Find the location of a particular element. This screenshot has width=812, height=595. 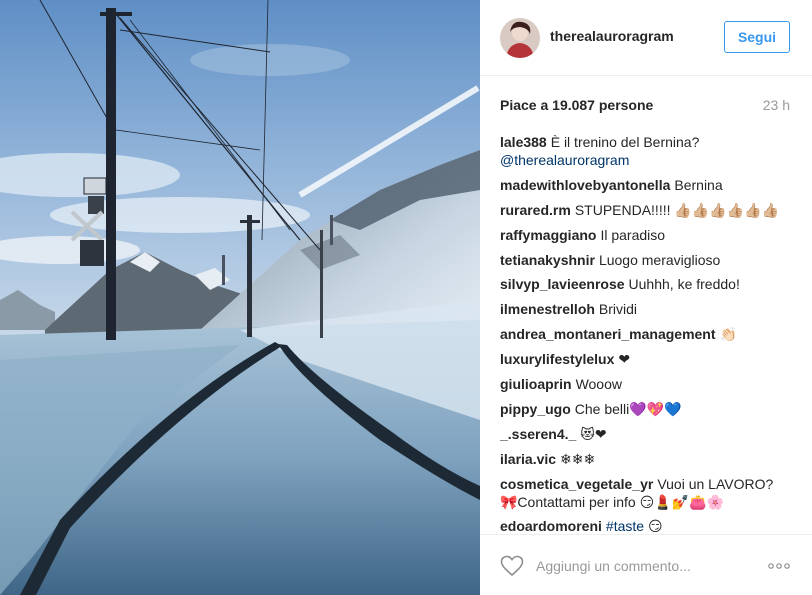

comment-username: madewithlovebyantonella is located at coordinates (585, 185).